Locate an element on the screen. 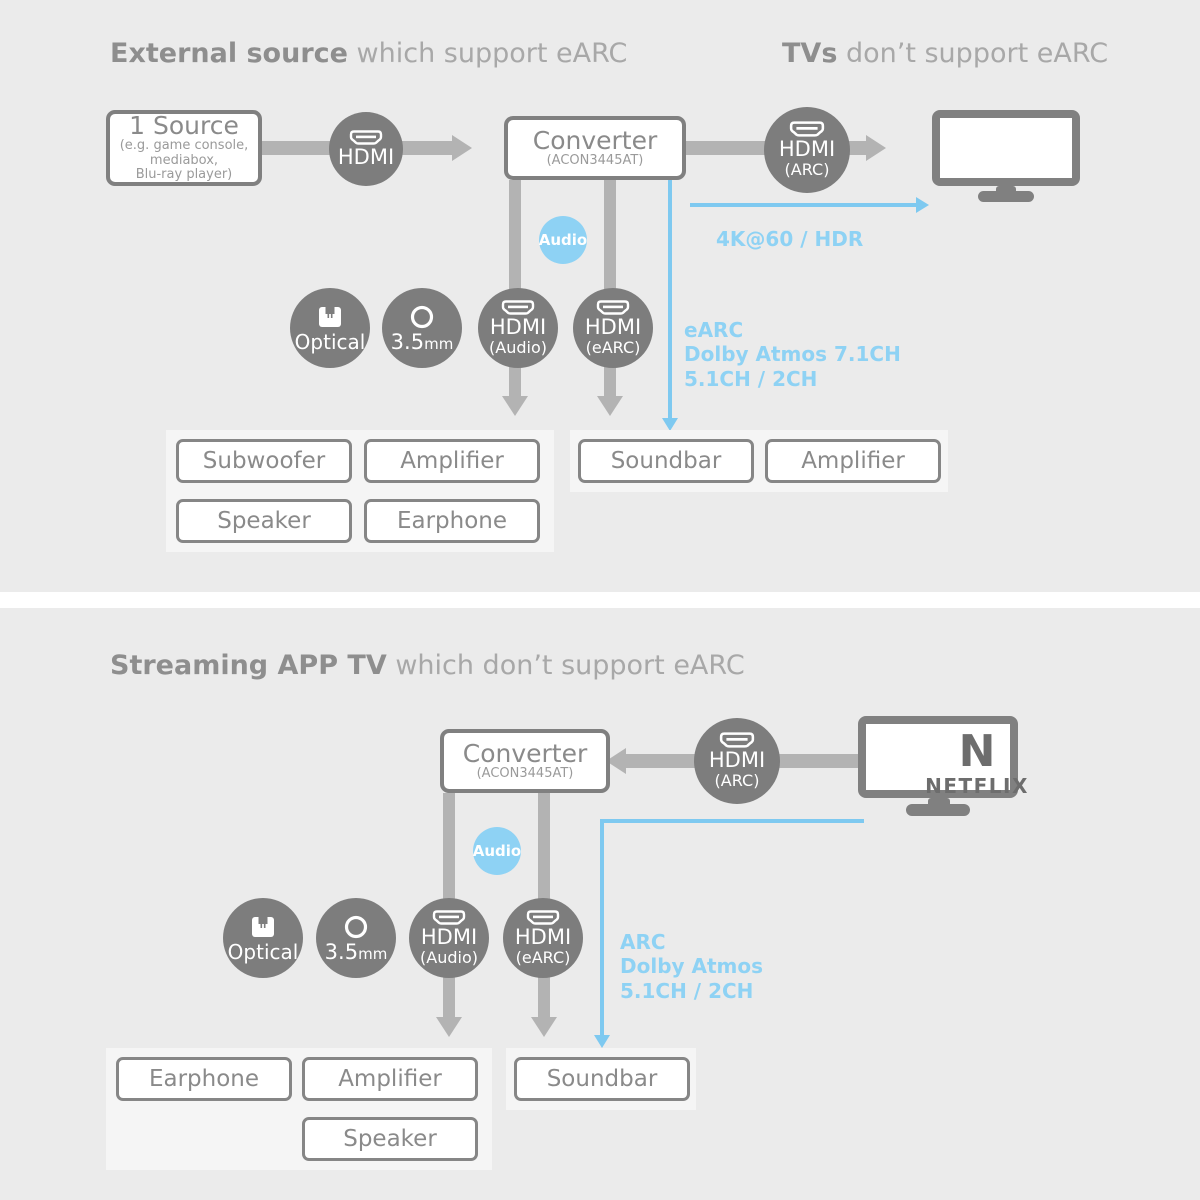 The height and width of the screenshot is (1200, 1200). section-title-tvs-normal: don’t support eARC is located at coordinates (973, 53).